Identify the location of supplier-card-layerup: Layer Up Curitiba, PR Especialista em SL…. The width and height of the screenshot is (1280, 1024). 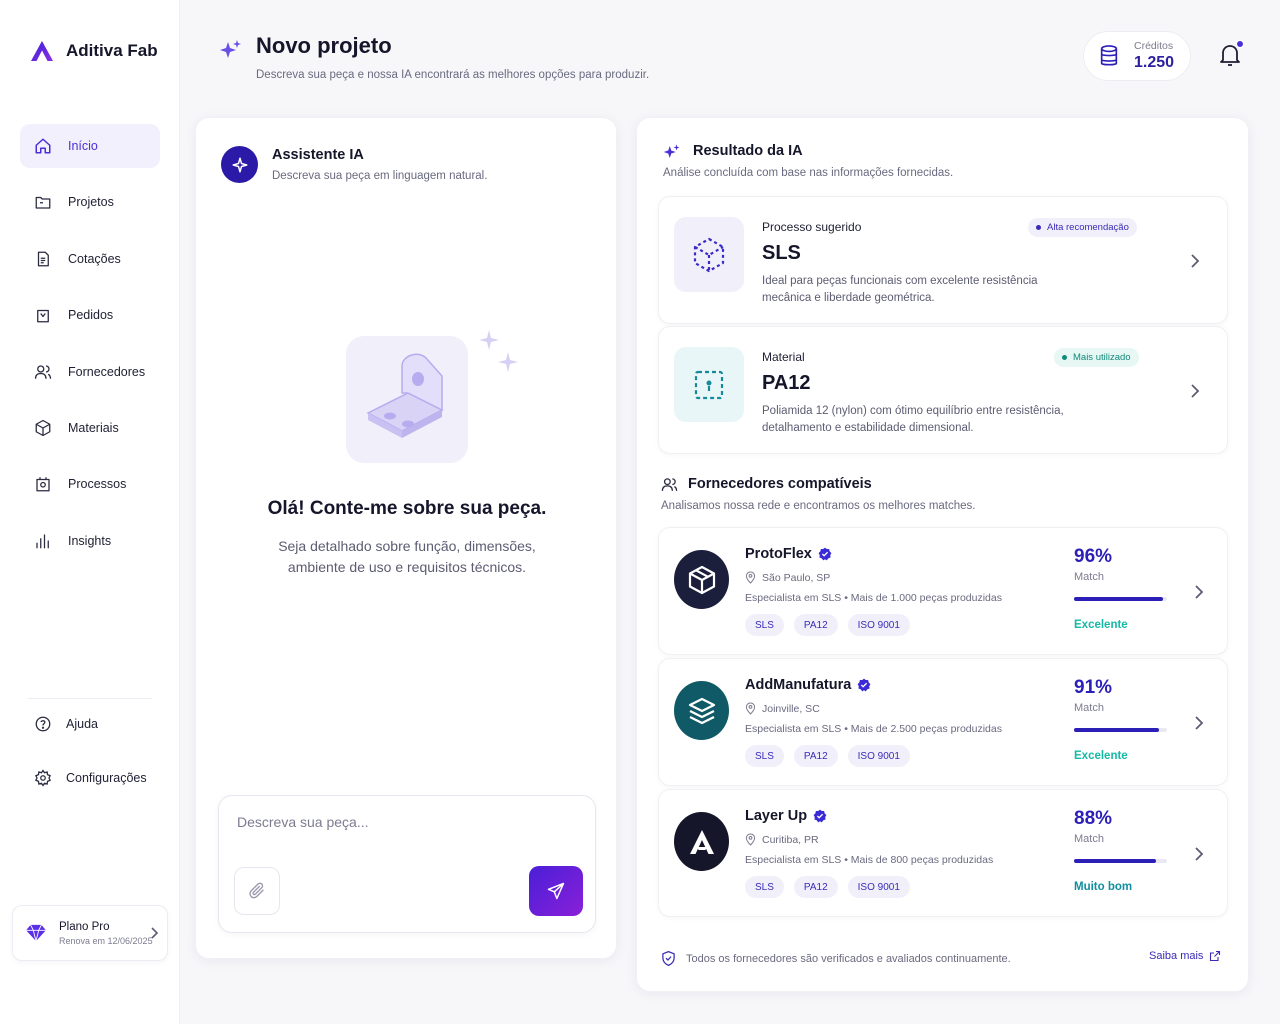
(943, 853).